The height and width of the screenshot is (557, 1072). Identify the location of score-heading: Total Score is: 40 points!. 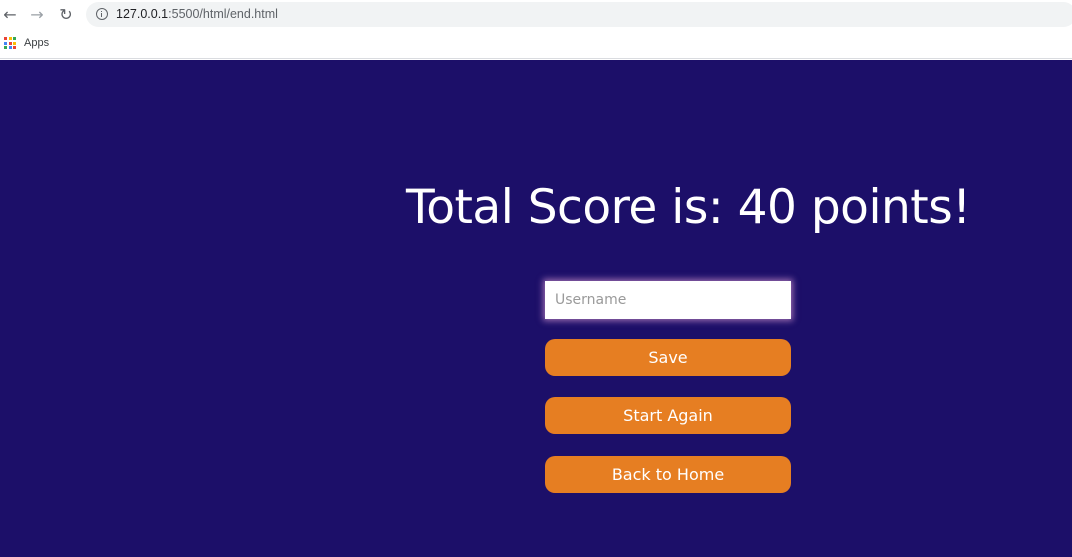
(688, 207).